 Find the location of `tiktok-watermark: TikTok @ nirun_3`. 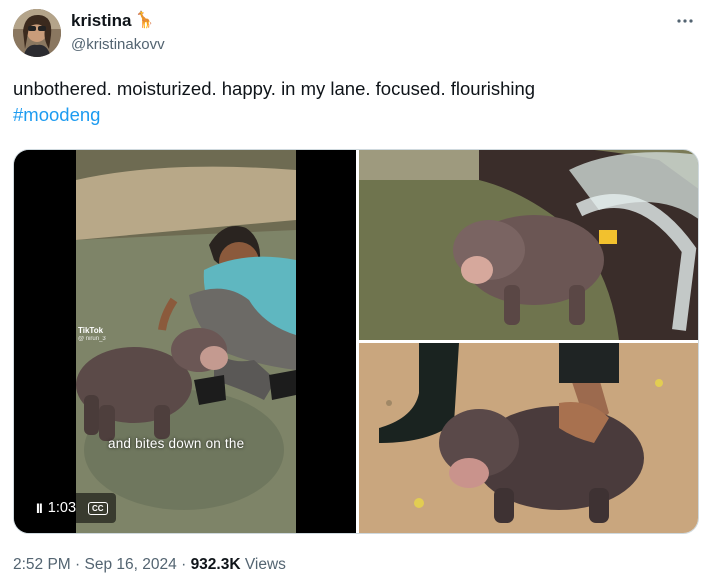

tiktok-watermark: TikTok @ nirun_3 is located at coordinates (92, 335).